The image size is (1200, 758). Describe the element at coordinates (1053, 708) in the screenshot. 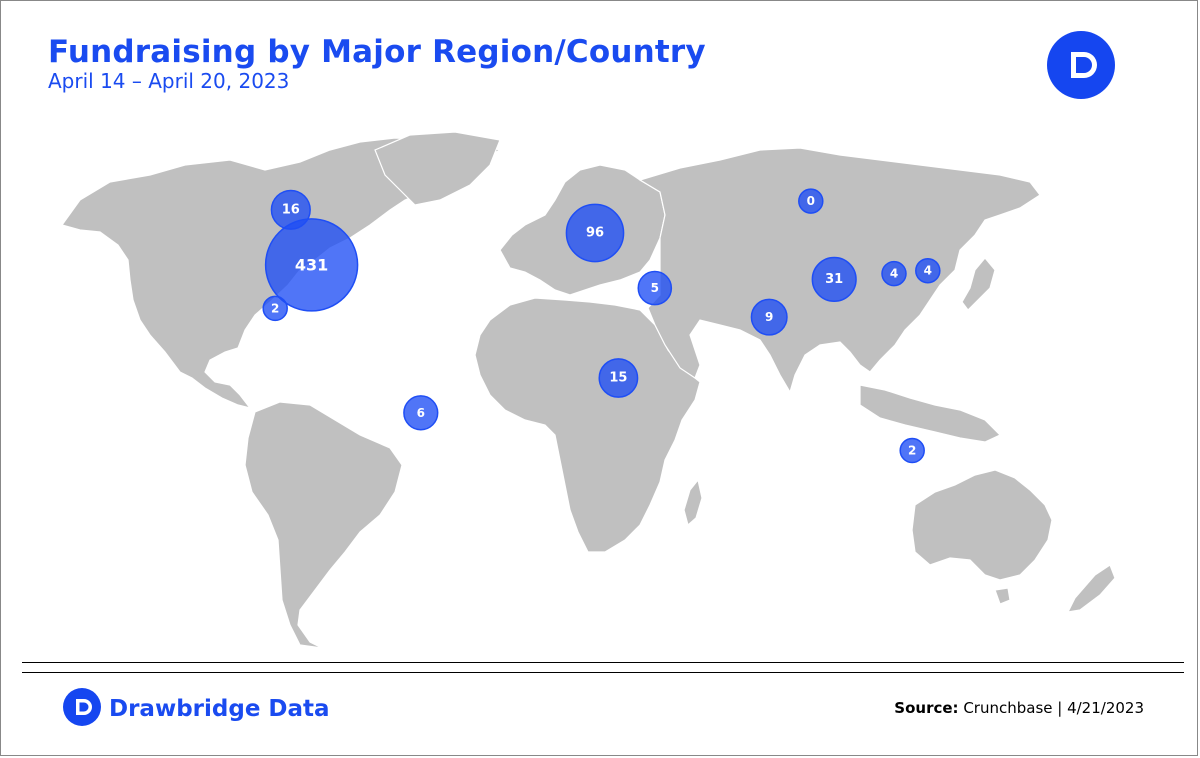

I see `source-text: Crunchbase | 4/21/2023` at that location.